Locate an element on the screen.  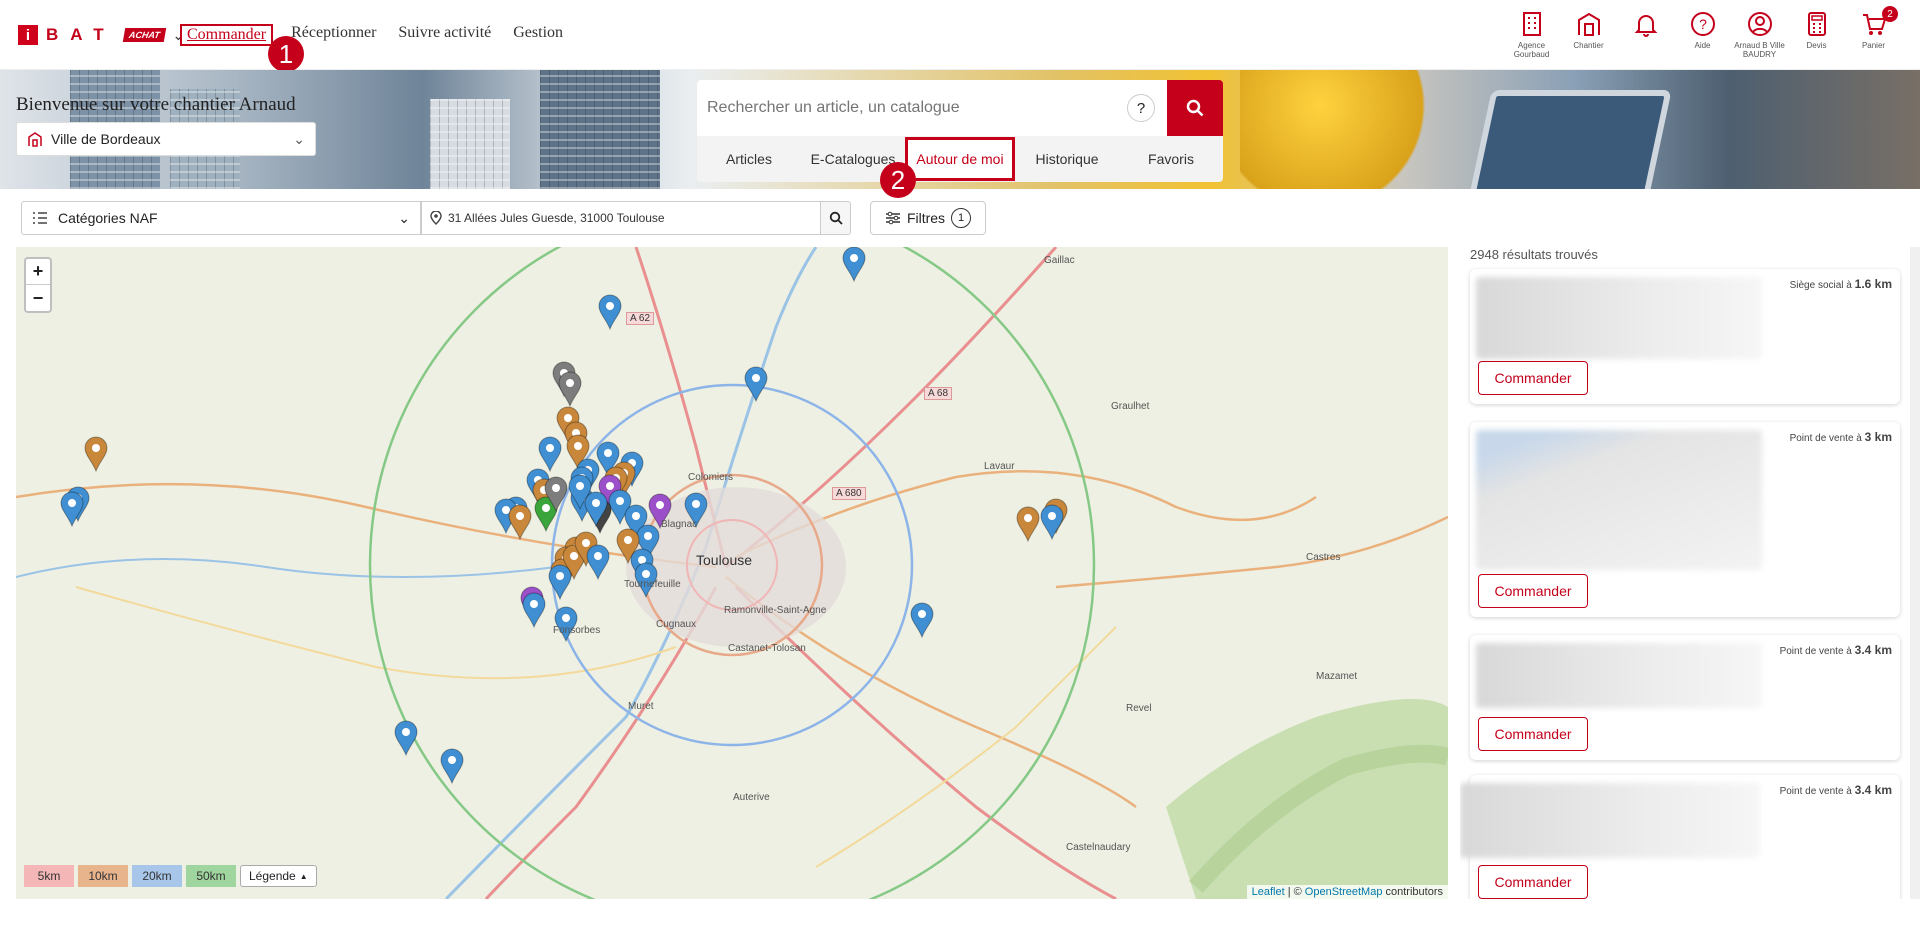
zoom-in-button: + is located at coordinates (38, 272).